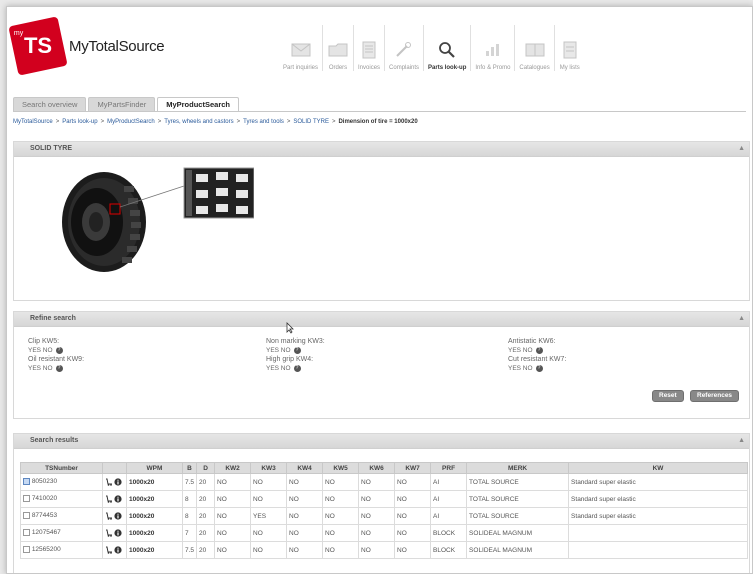 This screenshot has width=753, height=574. What do you see at coordinates (381, 319) in the screenshot?
I see `panel-header: Refine search ▲` at bounding box center [381, 319].